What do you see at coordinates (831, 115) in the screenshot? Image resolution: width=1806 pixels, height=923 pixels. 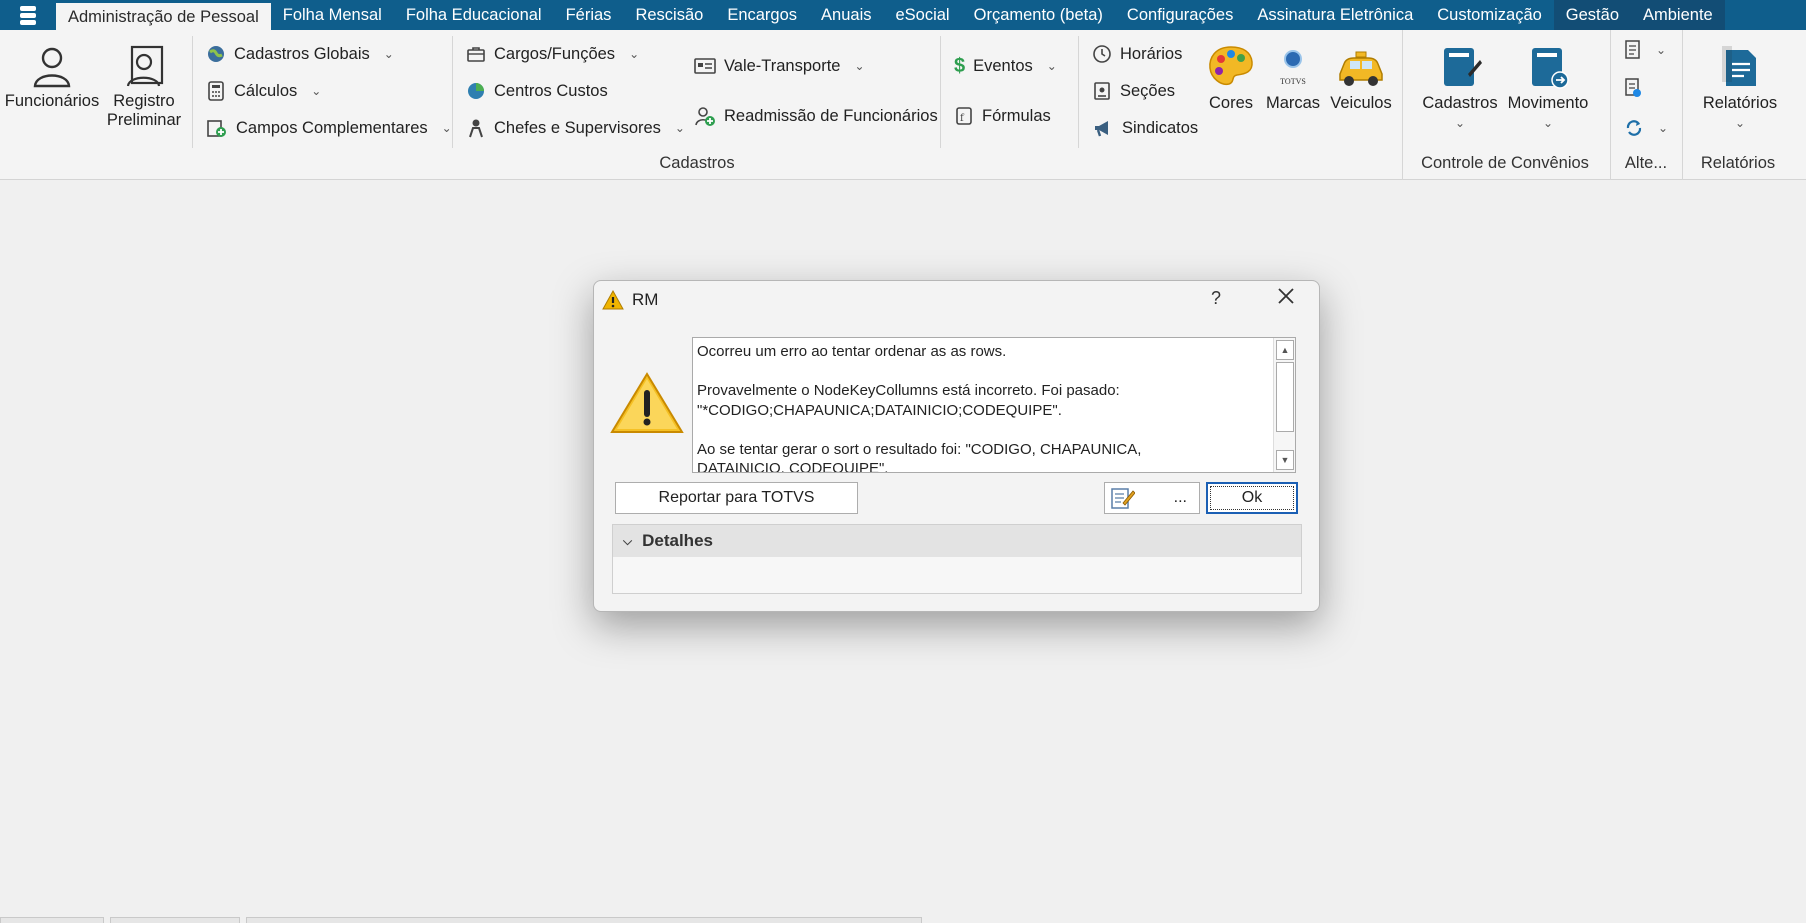 I see `readmissao-label: Readmissão de Funcionários` at bounding box center [831, 115].